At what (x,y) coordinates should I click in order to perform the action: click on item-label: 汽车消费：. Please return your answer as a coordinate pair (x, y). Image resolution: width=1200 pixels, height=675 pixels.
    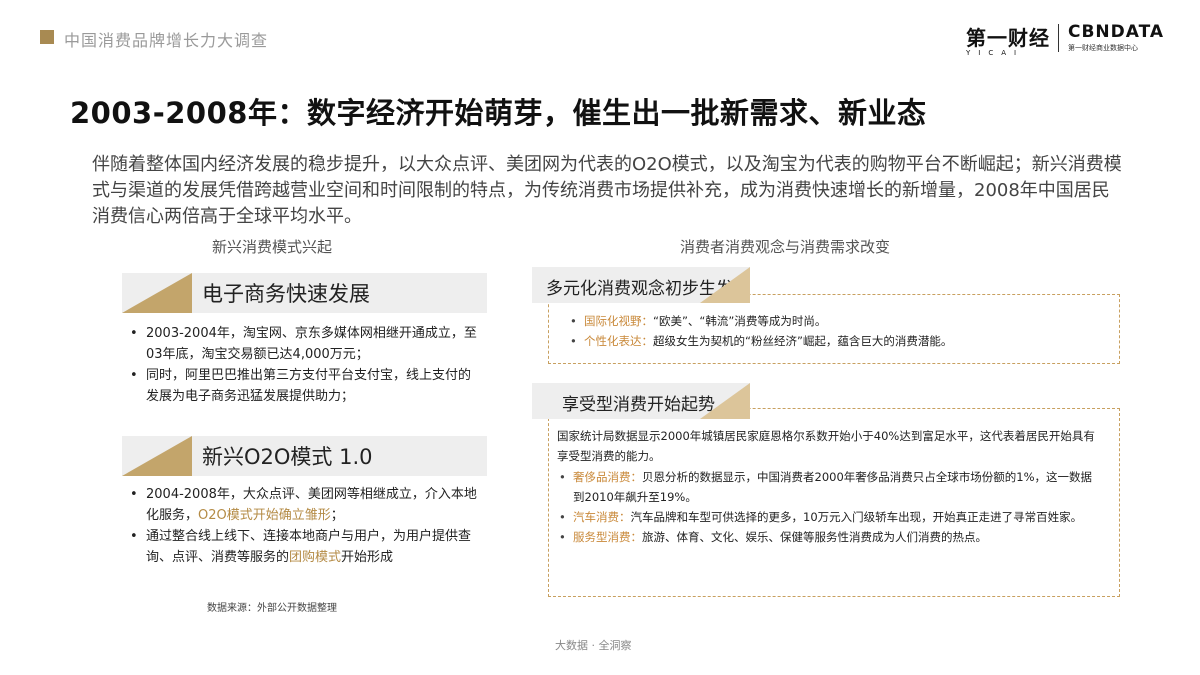
    Looking at the image, I should click on (602, 517).